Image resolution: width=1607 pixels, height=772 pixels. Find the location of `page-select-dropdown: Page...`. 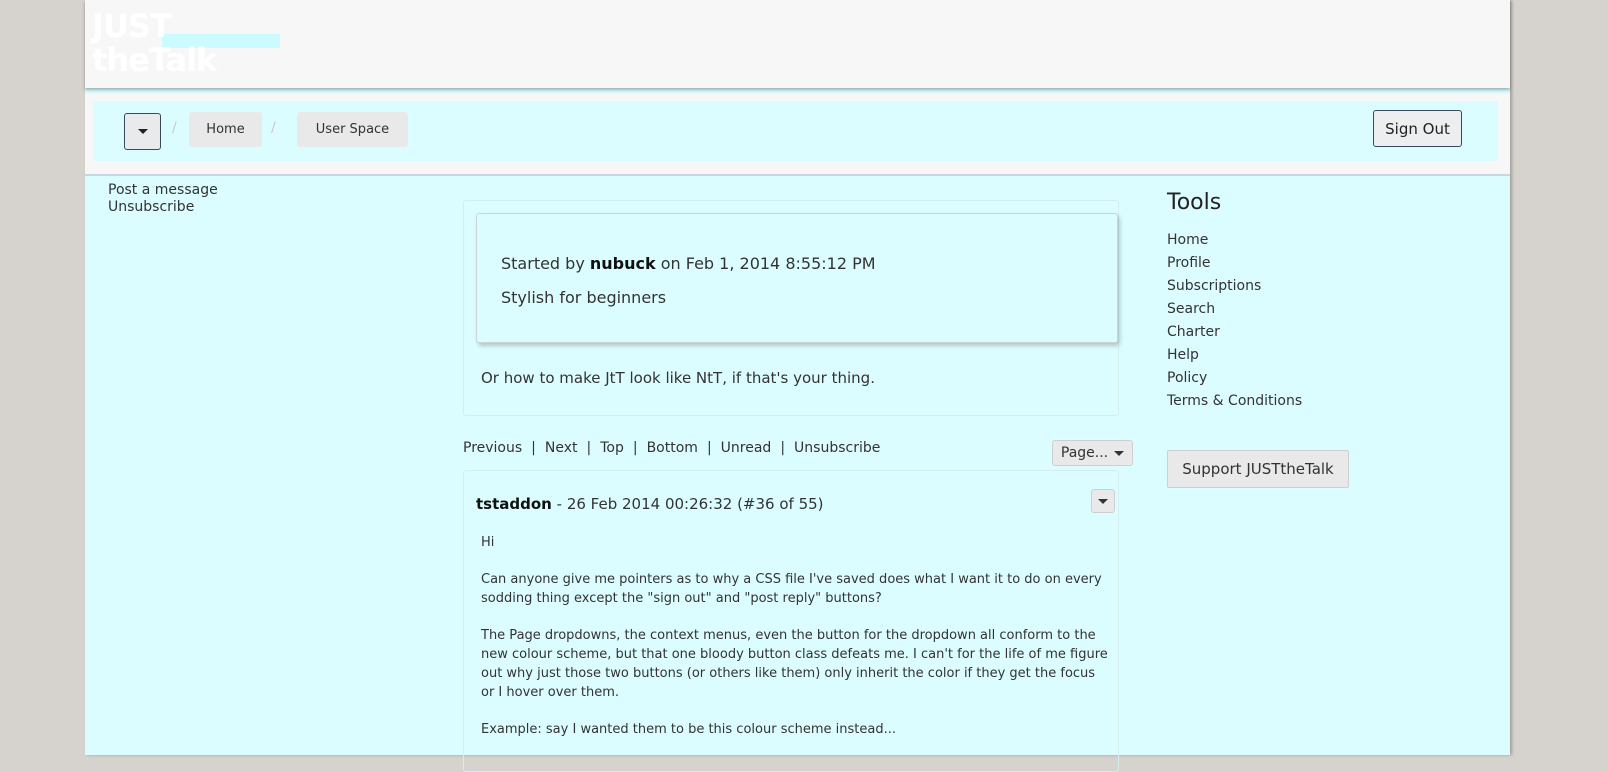

page-select-dropdown: Page... is located at coordinates (1092, 453).